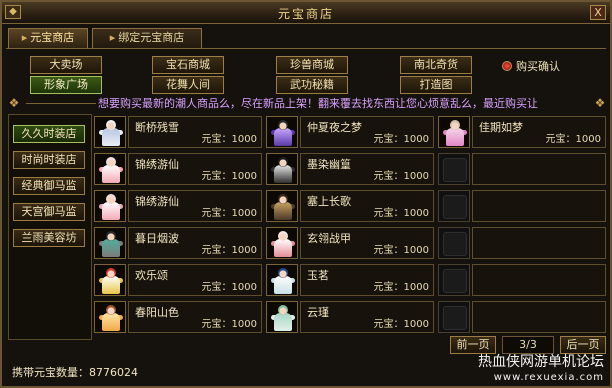 This screenshot has width=612, height=388. Describe the element at coordinates (583, 345) in the screenshot. I see `next-page-button: 后一页` at that location.